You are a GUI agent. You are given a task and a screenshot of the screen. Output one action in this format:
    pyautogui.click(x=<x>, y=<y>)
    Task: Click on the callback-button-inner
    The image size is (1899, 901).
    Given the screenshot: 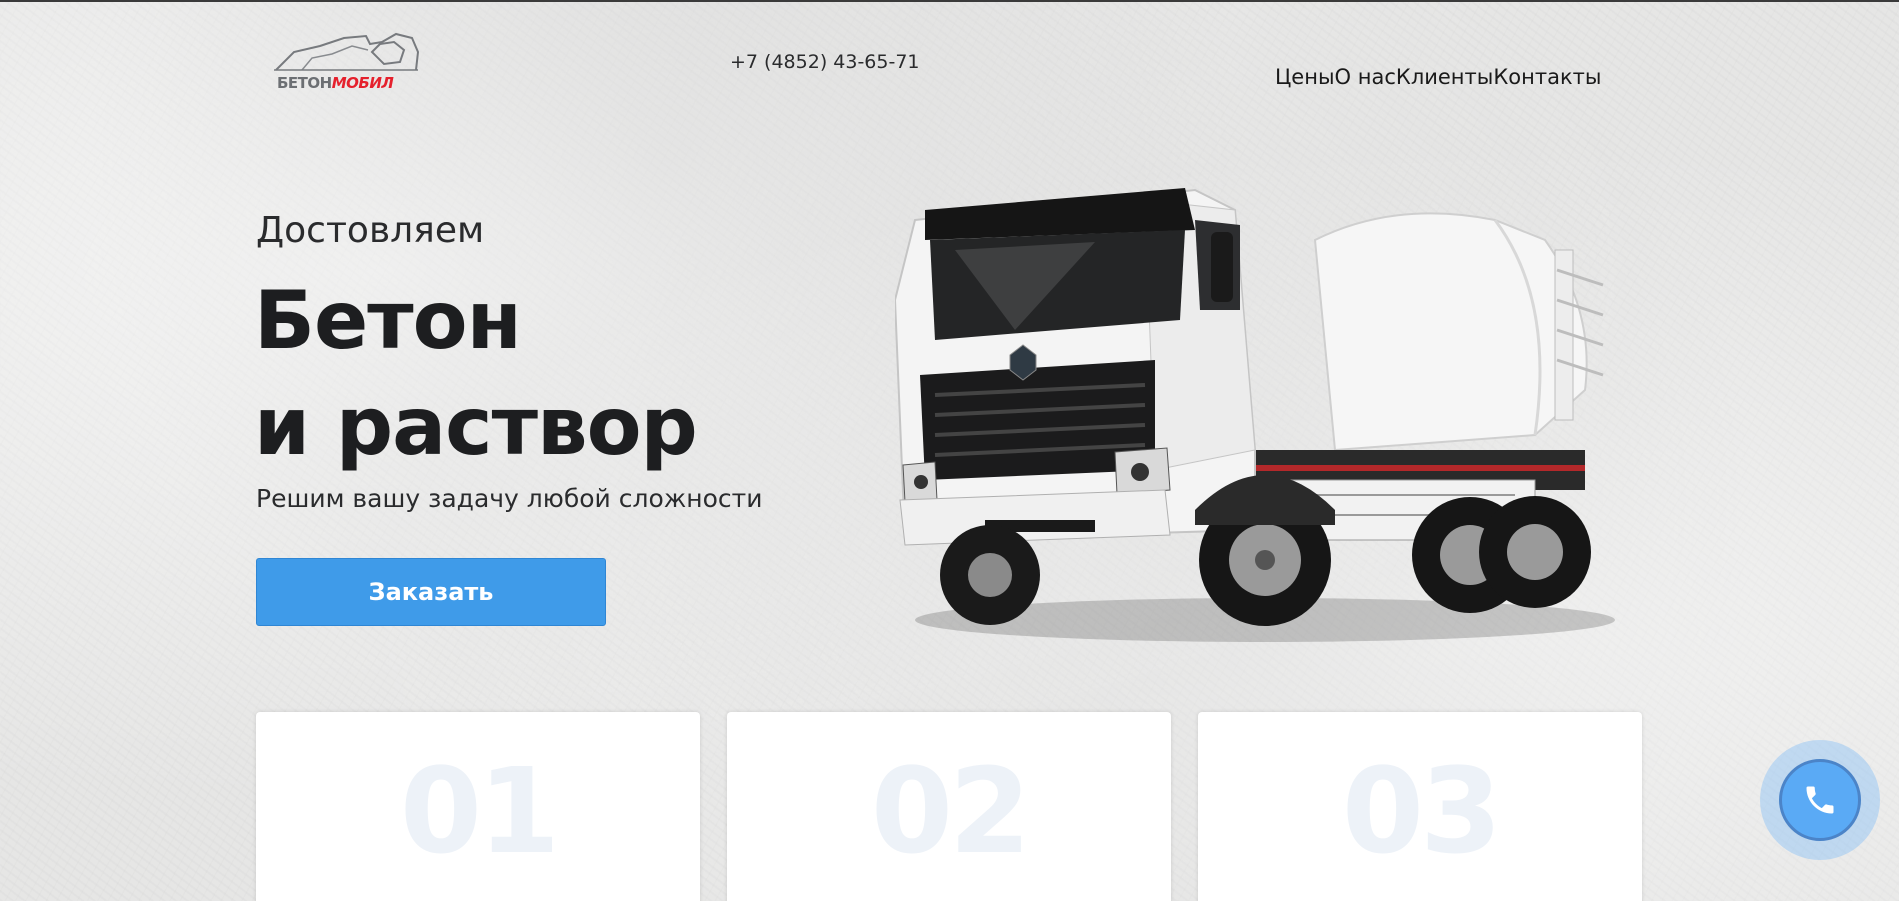 What is the action you would take?
    pyautogui.click(x=1820, y=800)
    